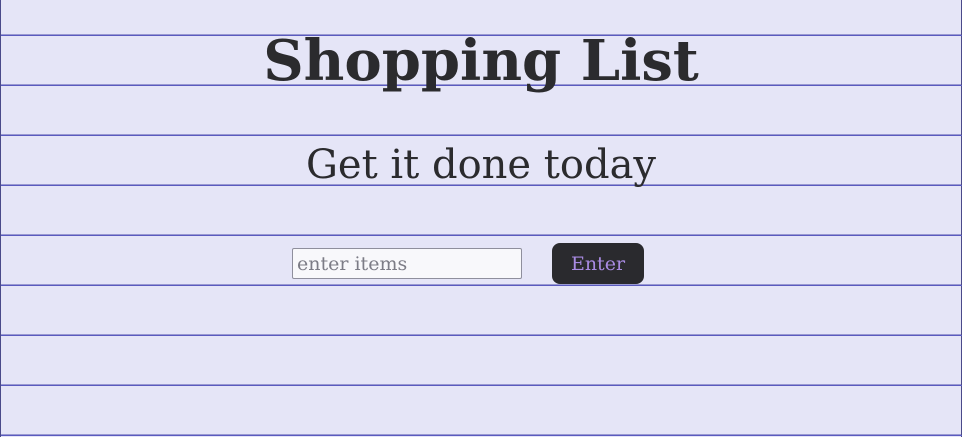  What do you see at coordinates (598, 263) in the screenshot?
I see `enter-button: Enter` at bounding box center [598, 263].